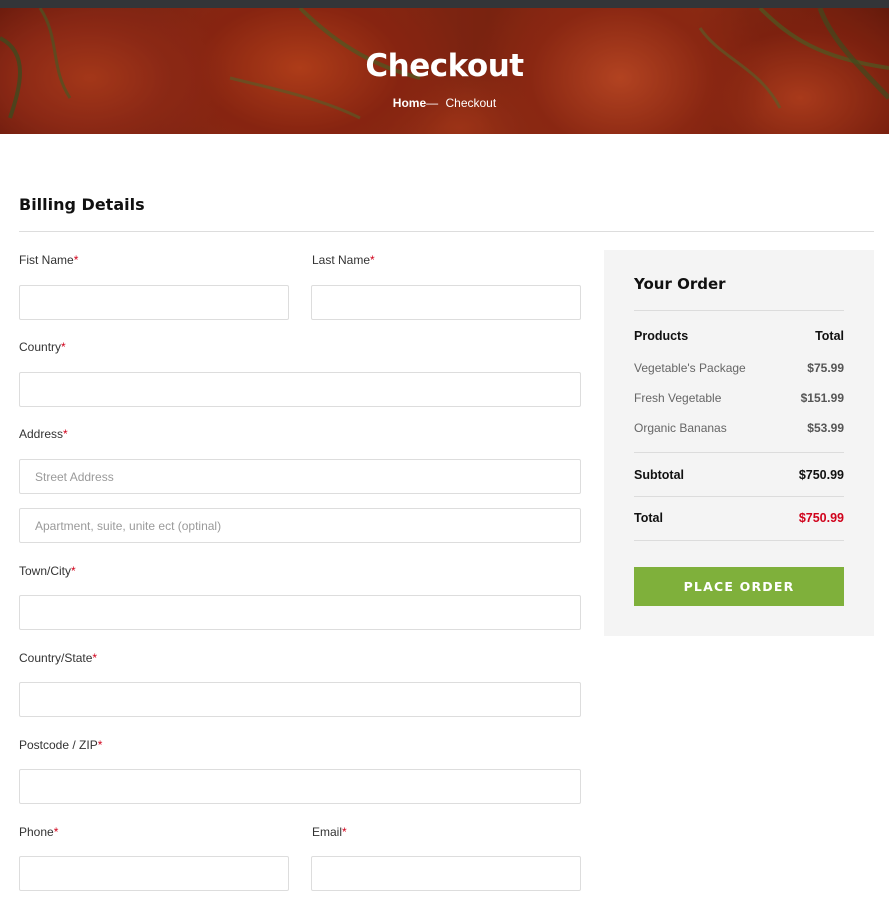 The image size is (889, 919). Describe the element at coordinates (825, 428) in the screenshot. I see `order-item-price: $53.99` at that location.